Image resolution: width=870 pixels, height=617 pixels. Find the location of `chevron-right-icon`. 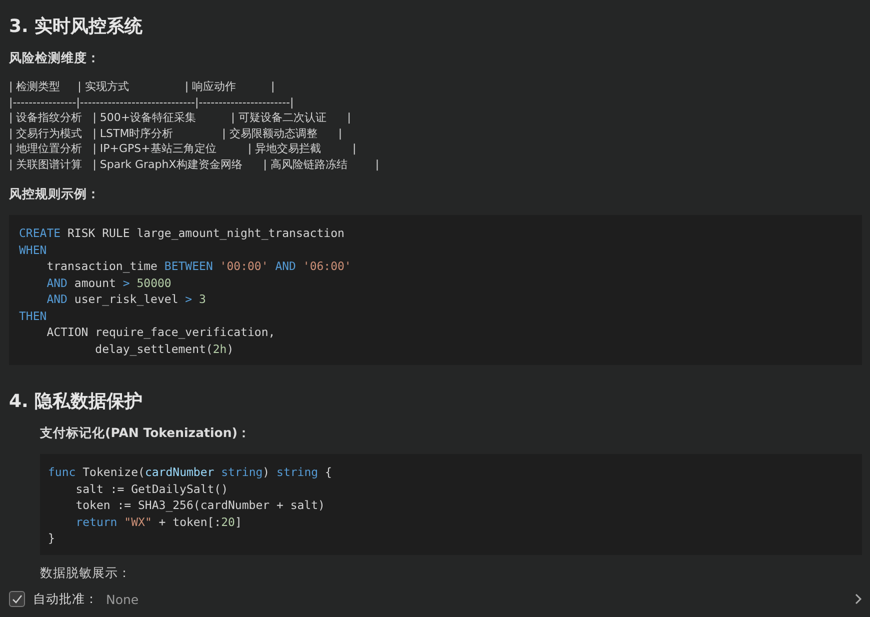

chevron-right-icon is located at coordinates (858, 599).